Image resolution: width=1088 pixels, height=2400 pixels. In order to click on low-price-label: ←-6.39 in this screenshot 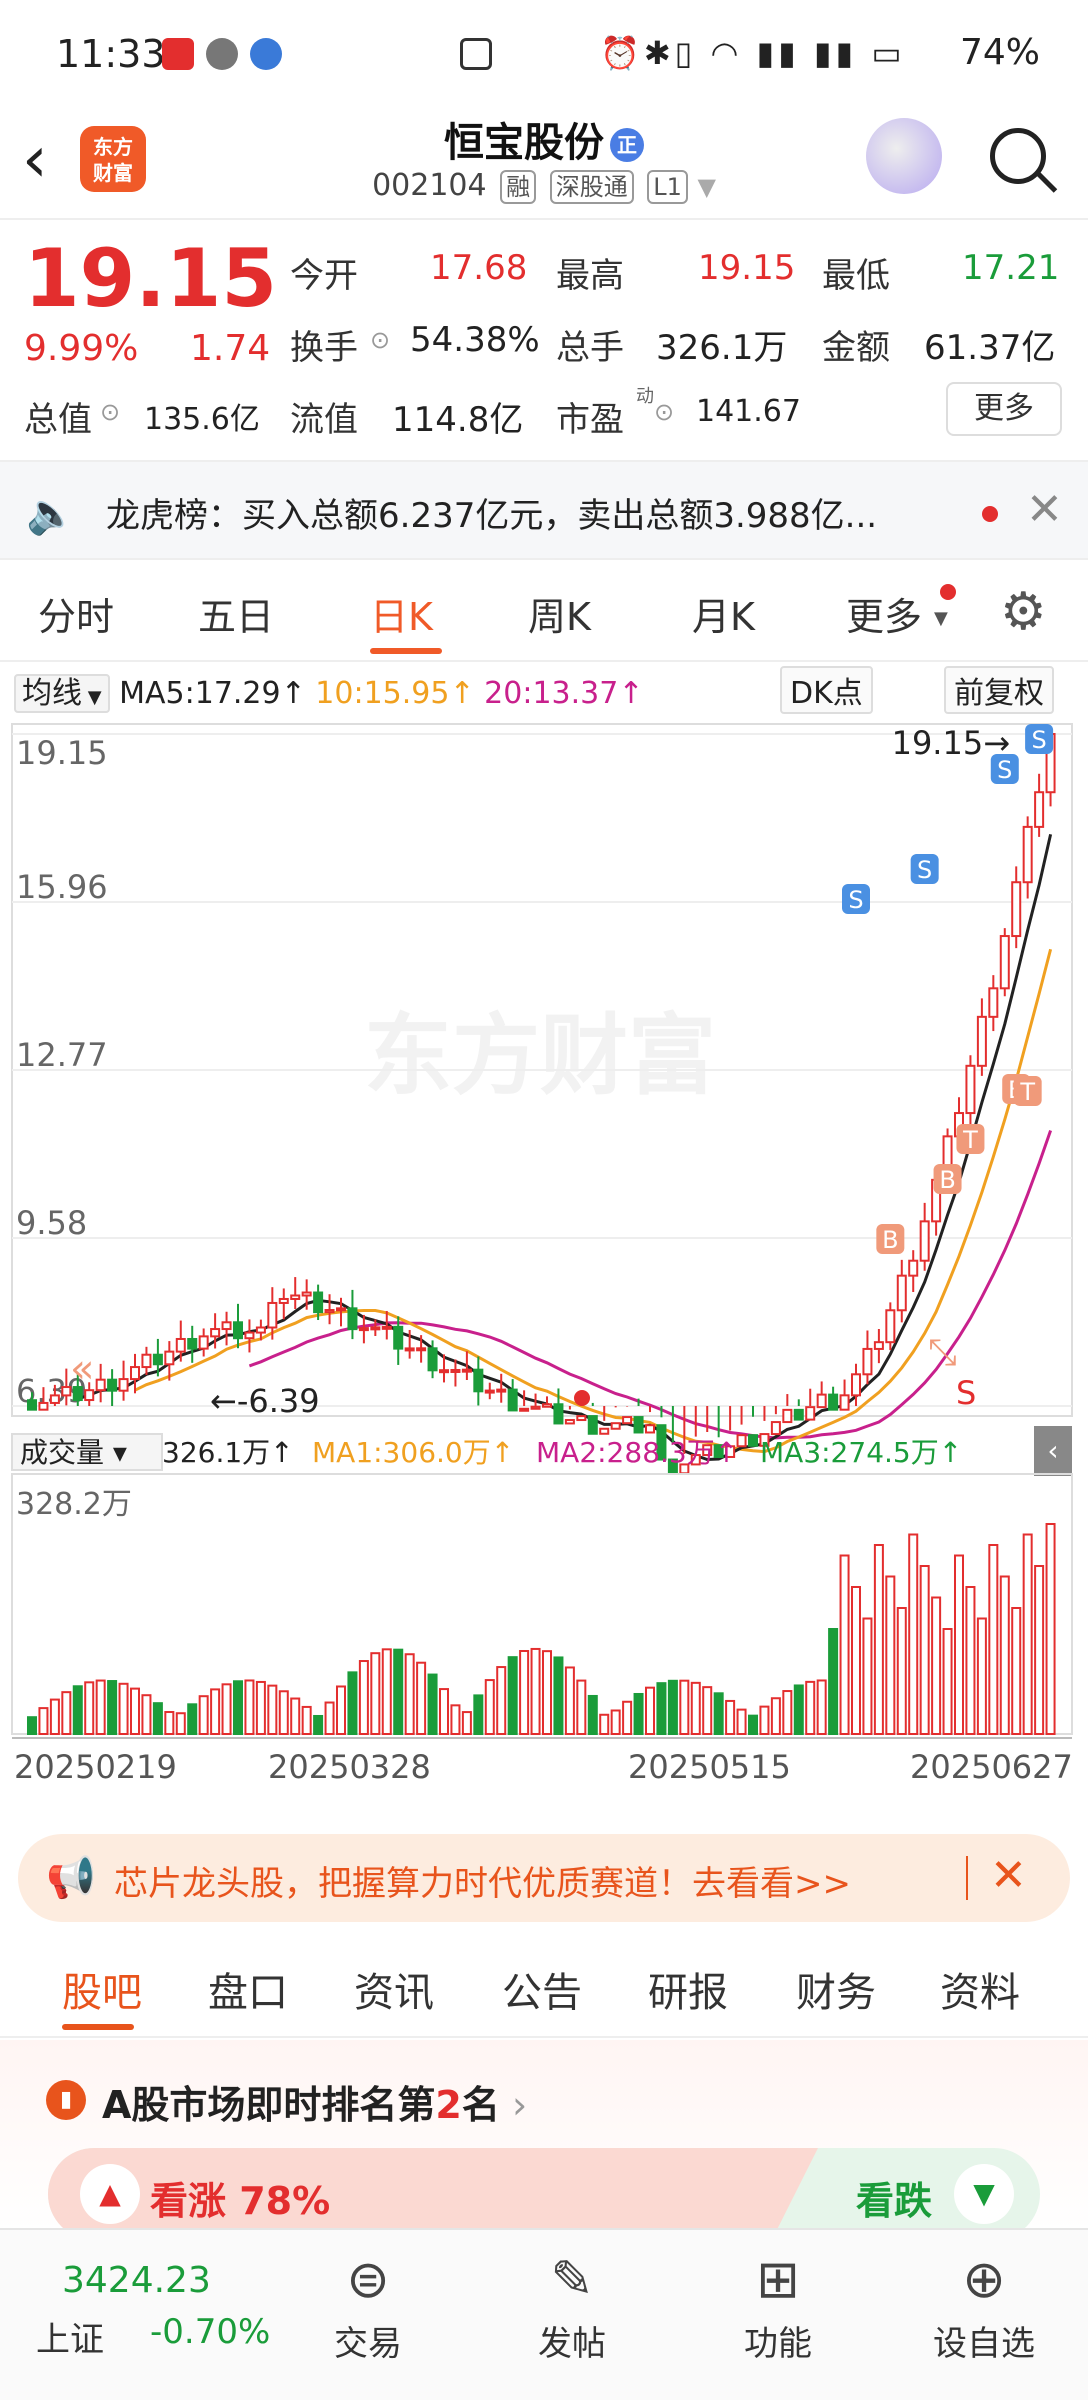, I will do `click(265, 1401)`.